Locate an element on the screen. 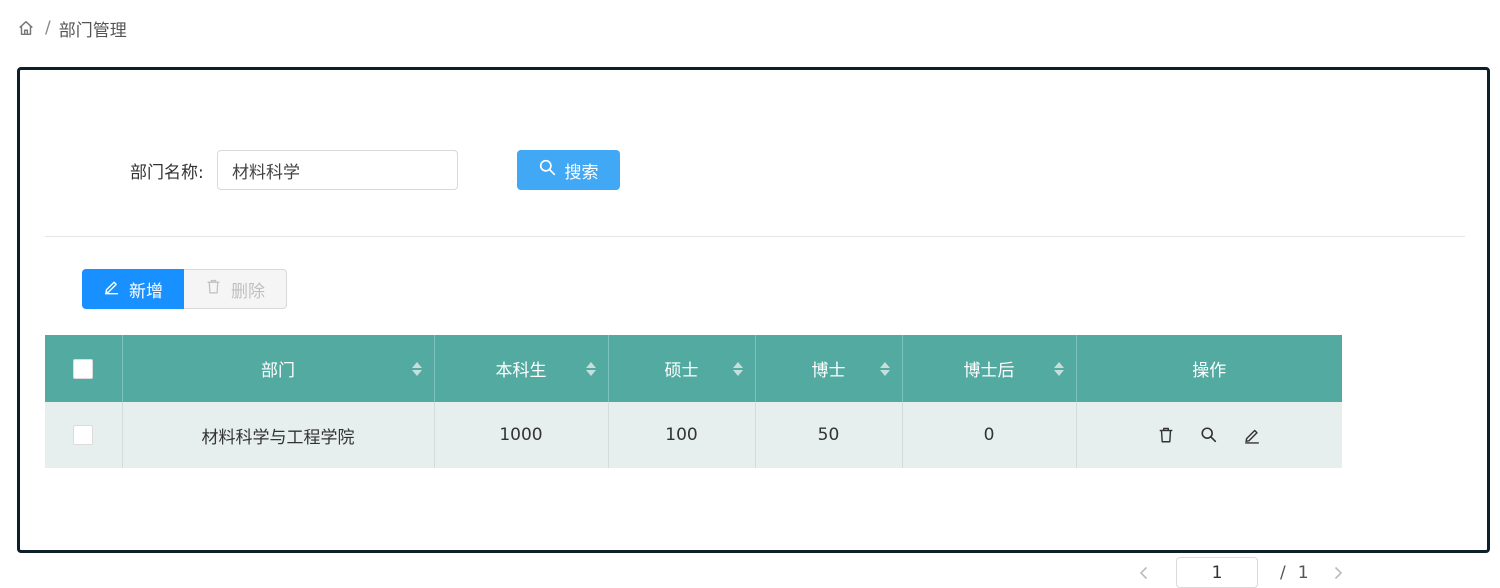 The height and width of the screenshot is (588, 1500). home-icon is located at coordinates (26, 28).